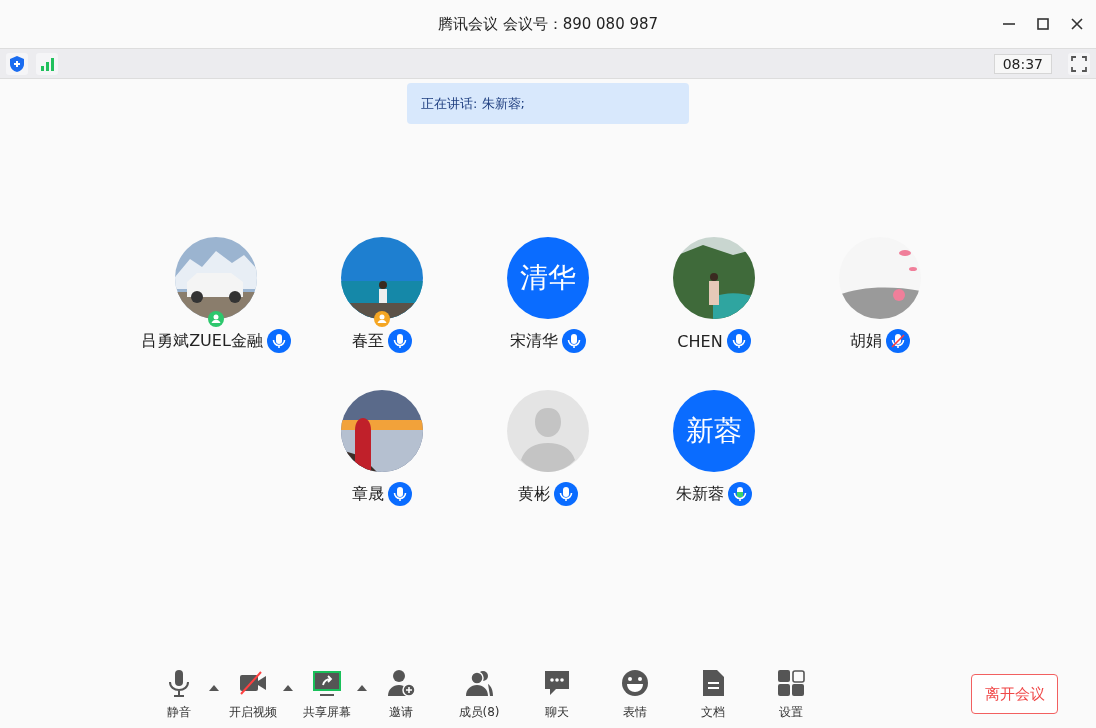 The width and height of the screenshot is (1096, 728). Describe the element at coordinates (635, 683) in the screenshot. I see `smiley-icon` at that location.